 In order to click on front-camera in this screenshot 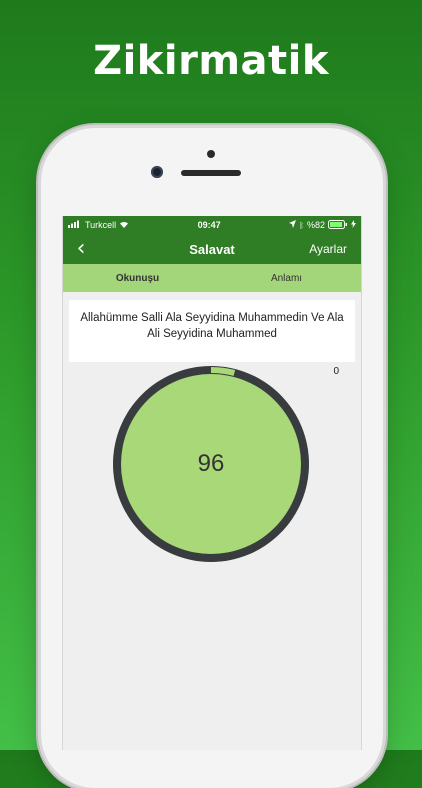, I will do `click(157, 172)`.